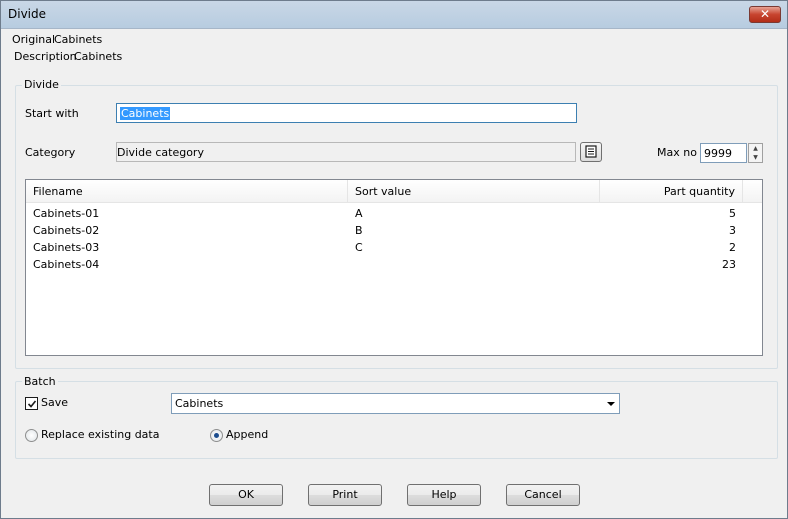 The width and height of the screenshot is (788, 519). I want to click on category-value: Divide category, so click(160, 152).